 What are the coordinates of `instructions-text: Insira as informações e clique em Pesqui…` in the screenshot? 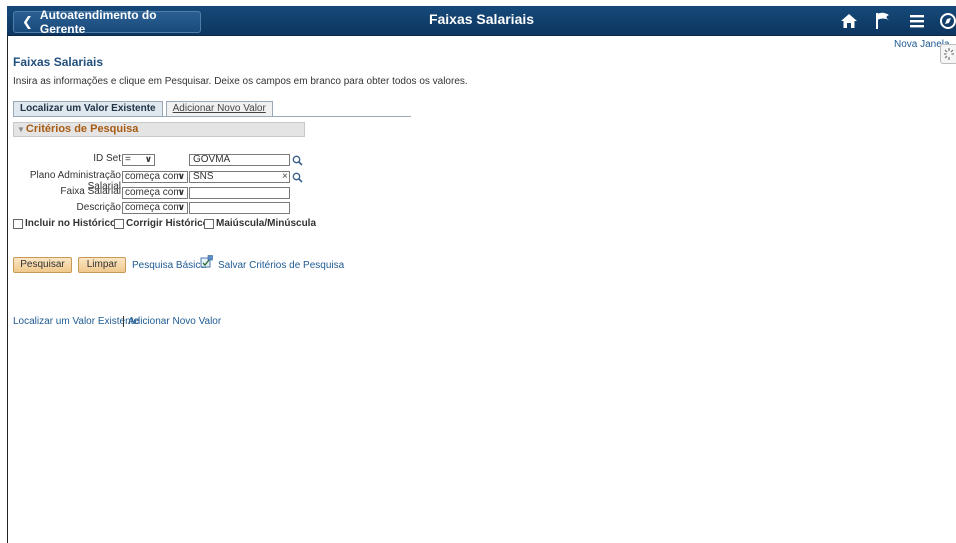 It's located at (240, 81).